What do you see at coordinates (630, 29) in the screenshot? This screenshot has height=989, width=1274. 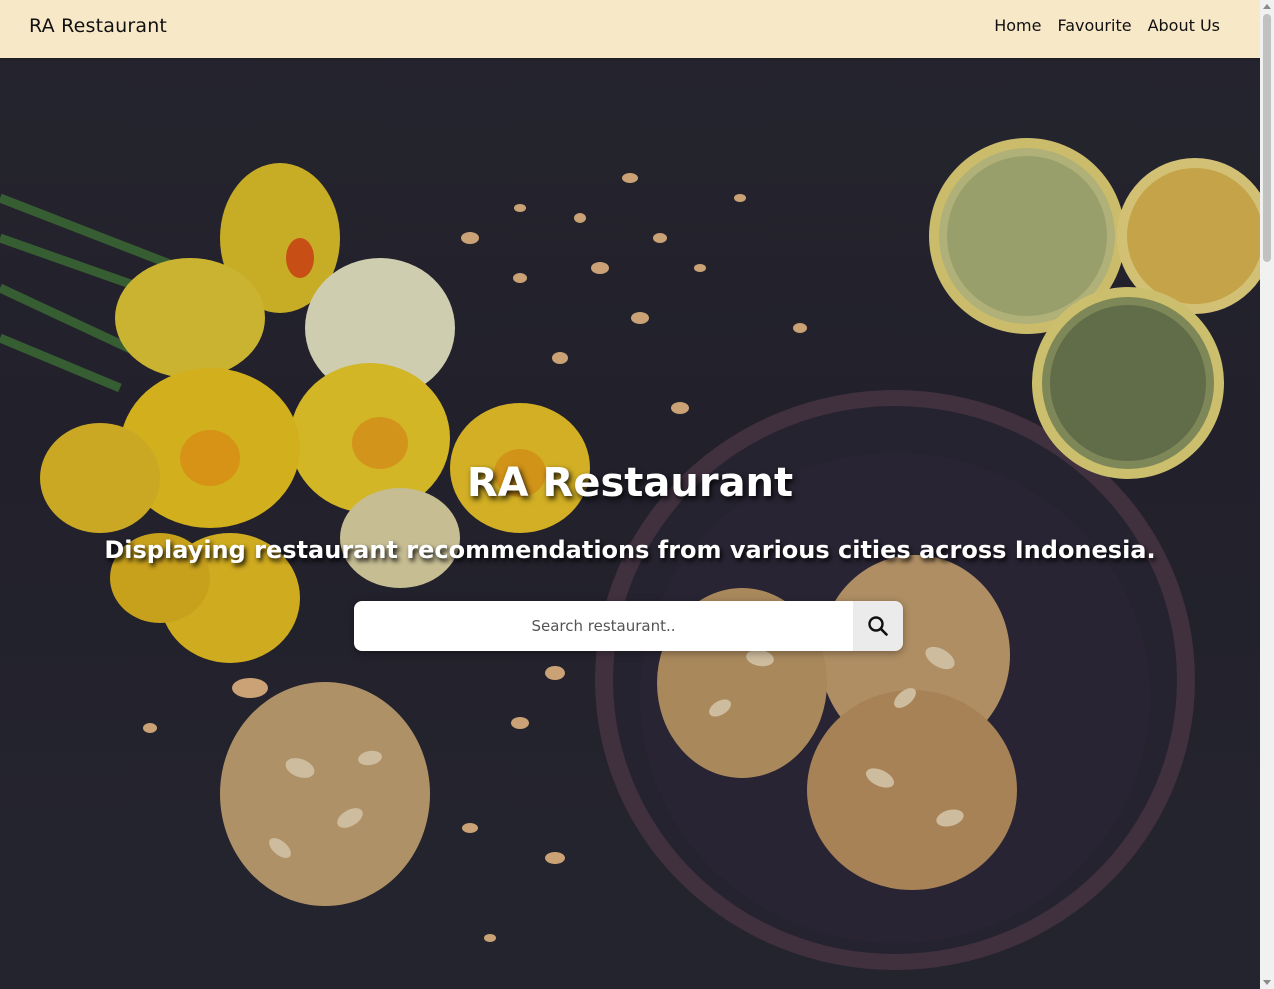 I see `navbar: RA Restaurant Home Favourite About Us` at bounding box center [630, 29].